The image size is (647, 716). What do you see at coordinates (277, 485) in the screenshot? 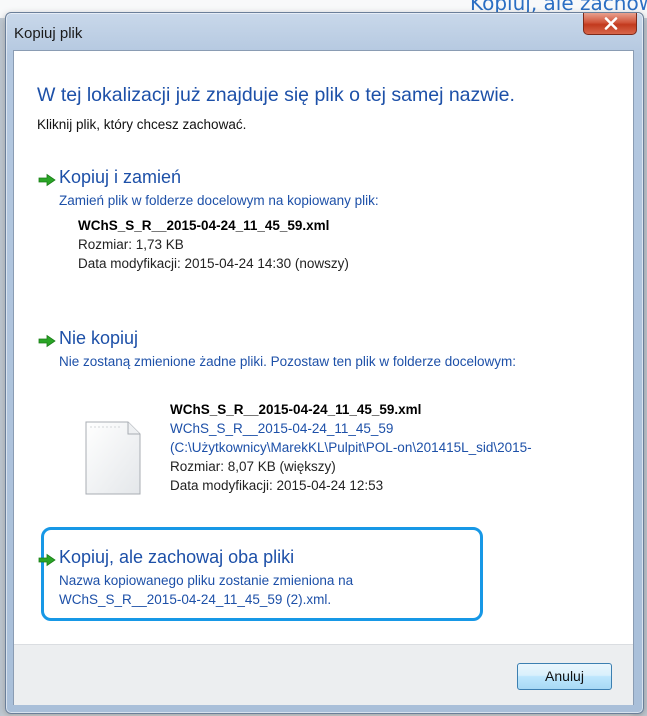
I see `file-modified: Data modyfikacji: 2015-04-24 12:53` at bounding box center [277, 485].